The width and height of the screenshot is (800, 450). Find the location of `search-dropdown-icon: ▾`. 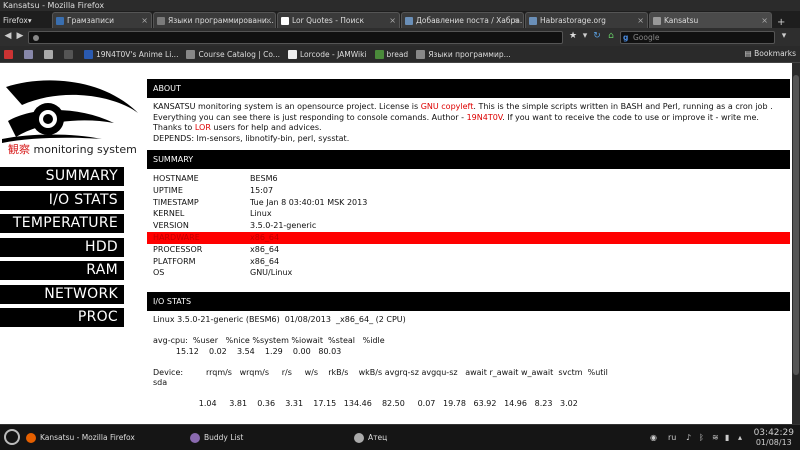

search-dropdown-icon: ▾ is located at coordinates (784, 36).